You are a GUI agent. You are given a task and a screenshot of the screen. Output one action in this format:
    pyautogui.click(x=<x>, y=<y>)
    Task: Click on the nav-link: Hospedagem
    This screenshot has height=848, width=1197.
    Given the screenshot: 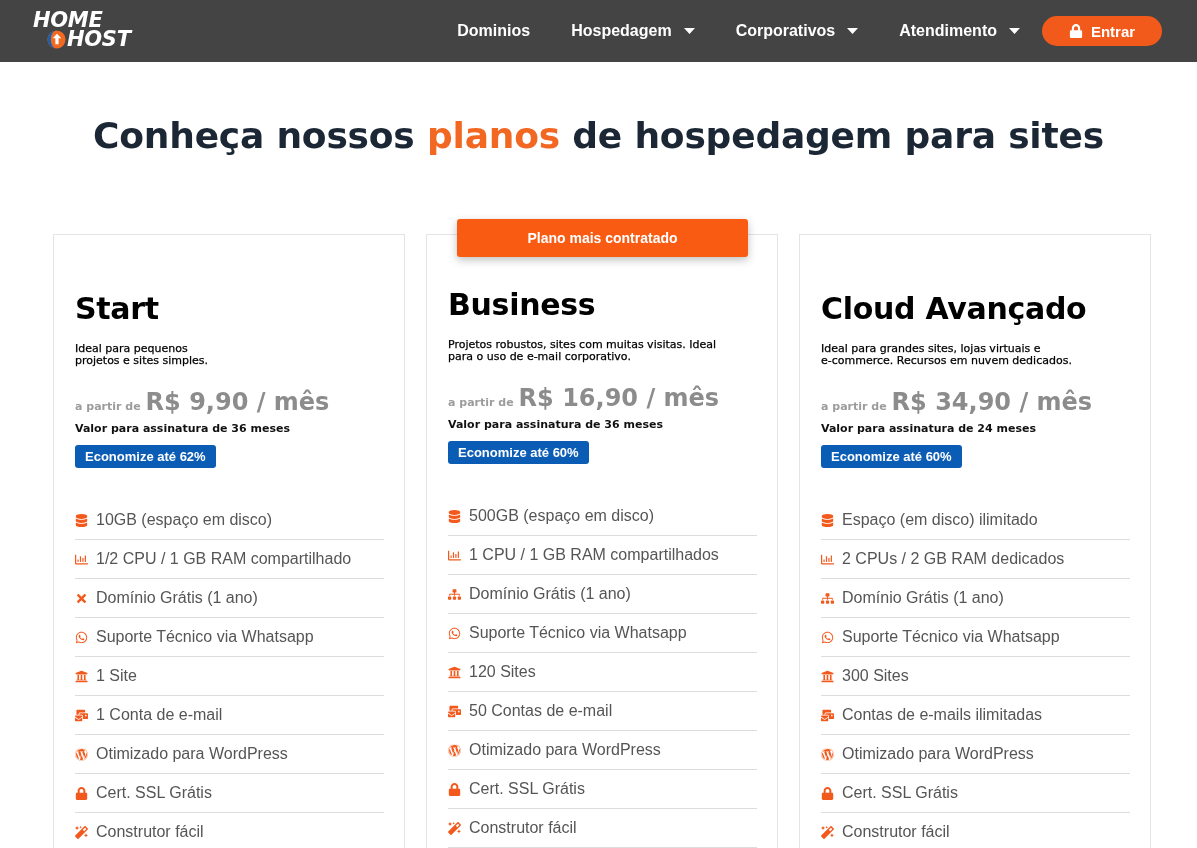 What is the action you would take?
    pyautogui.click(x=633, y=31)
    